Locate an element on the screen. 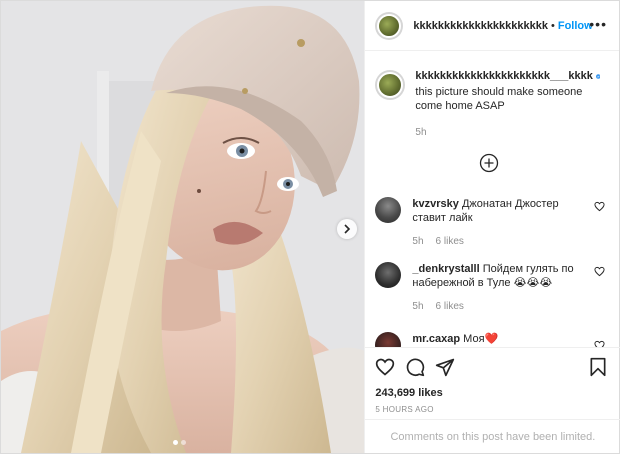  comment-icon is located at coordinates (415, 367).